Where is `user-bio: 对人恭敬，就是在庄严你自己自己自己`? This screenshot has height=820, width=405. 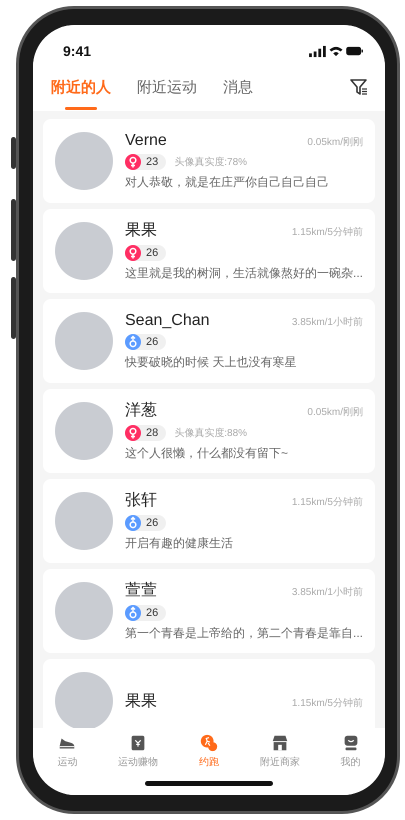 user-bio: 对人恭敬，就是在庄严你自己自己自己 is located at coordinates (227, 182).